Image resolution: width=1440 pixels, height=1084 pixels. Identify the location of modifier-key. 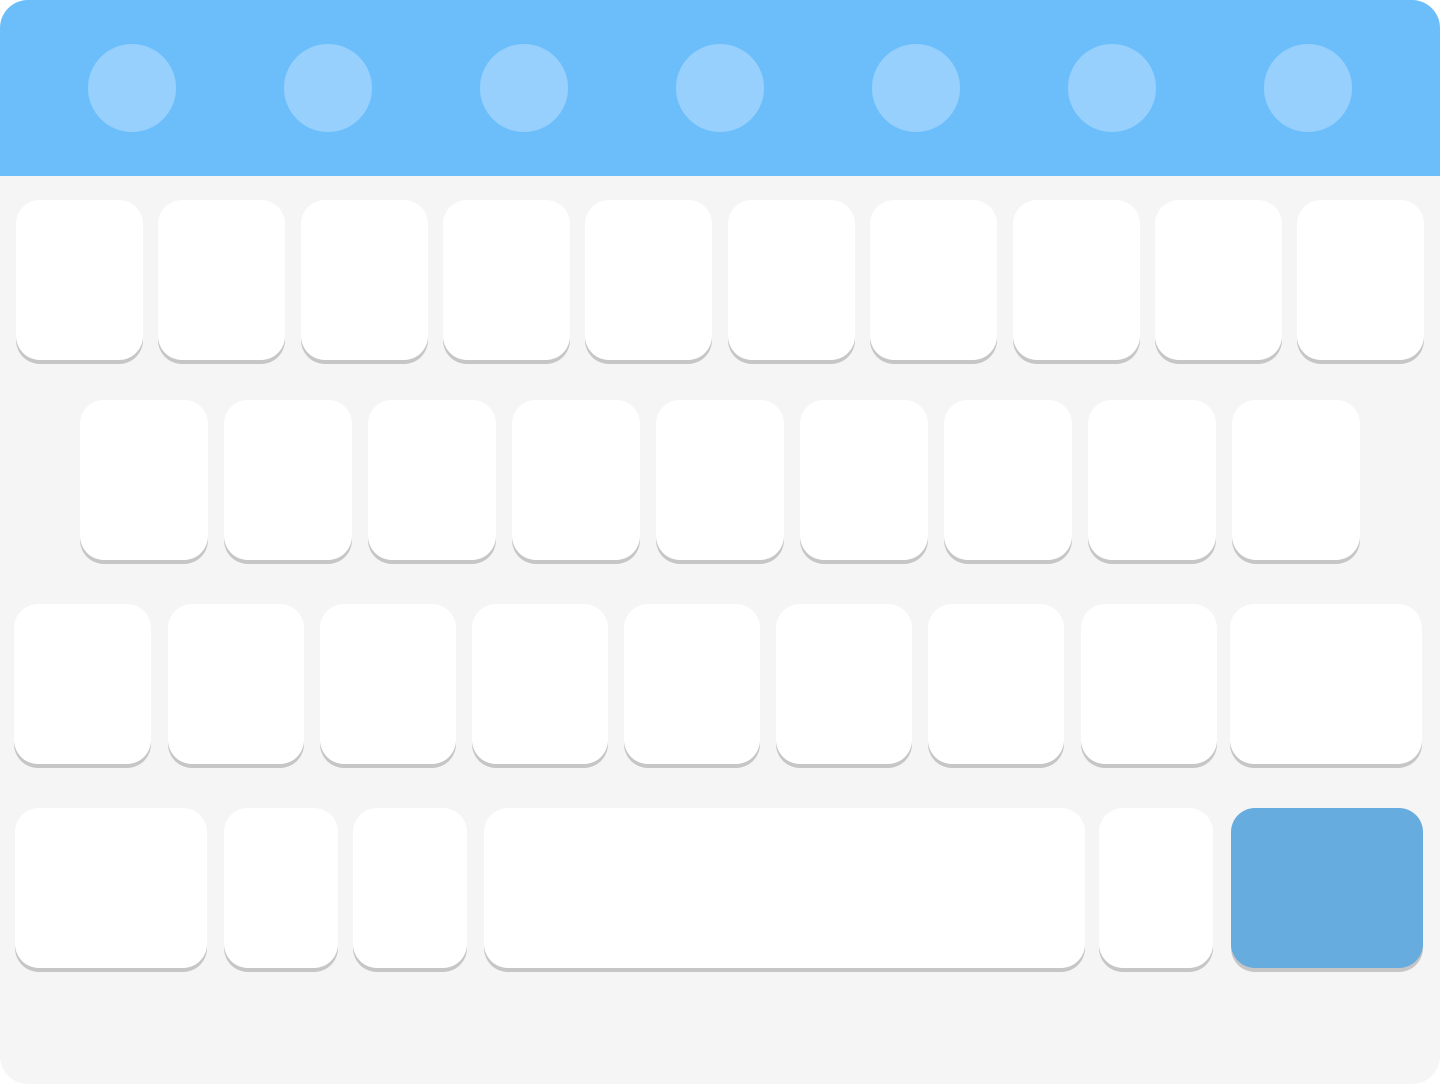
(111, 888).